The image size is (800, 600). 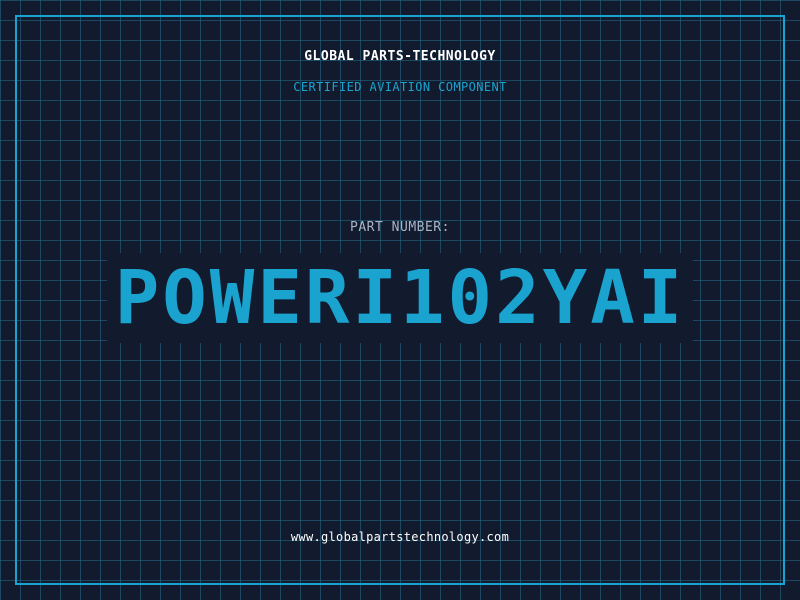 I want to click on part-number-value: POWERI102YAI, so click(x=400, y=298).